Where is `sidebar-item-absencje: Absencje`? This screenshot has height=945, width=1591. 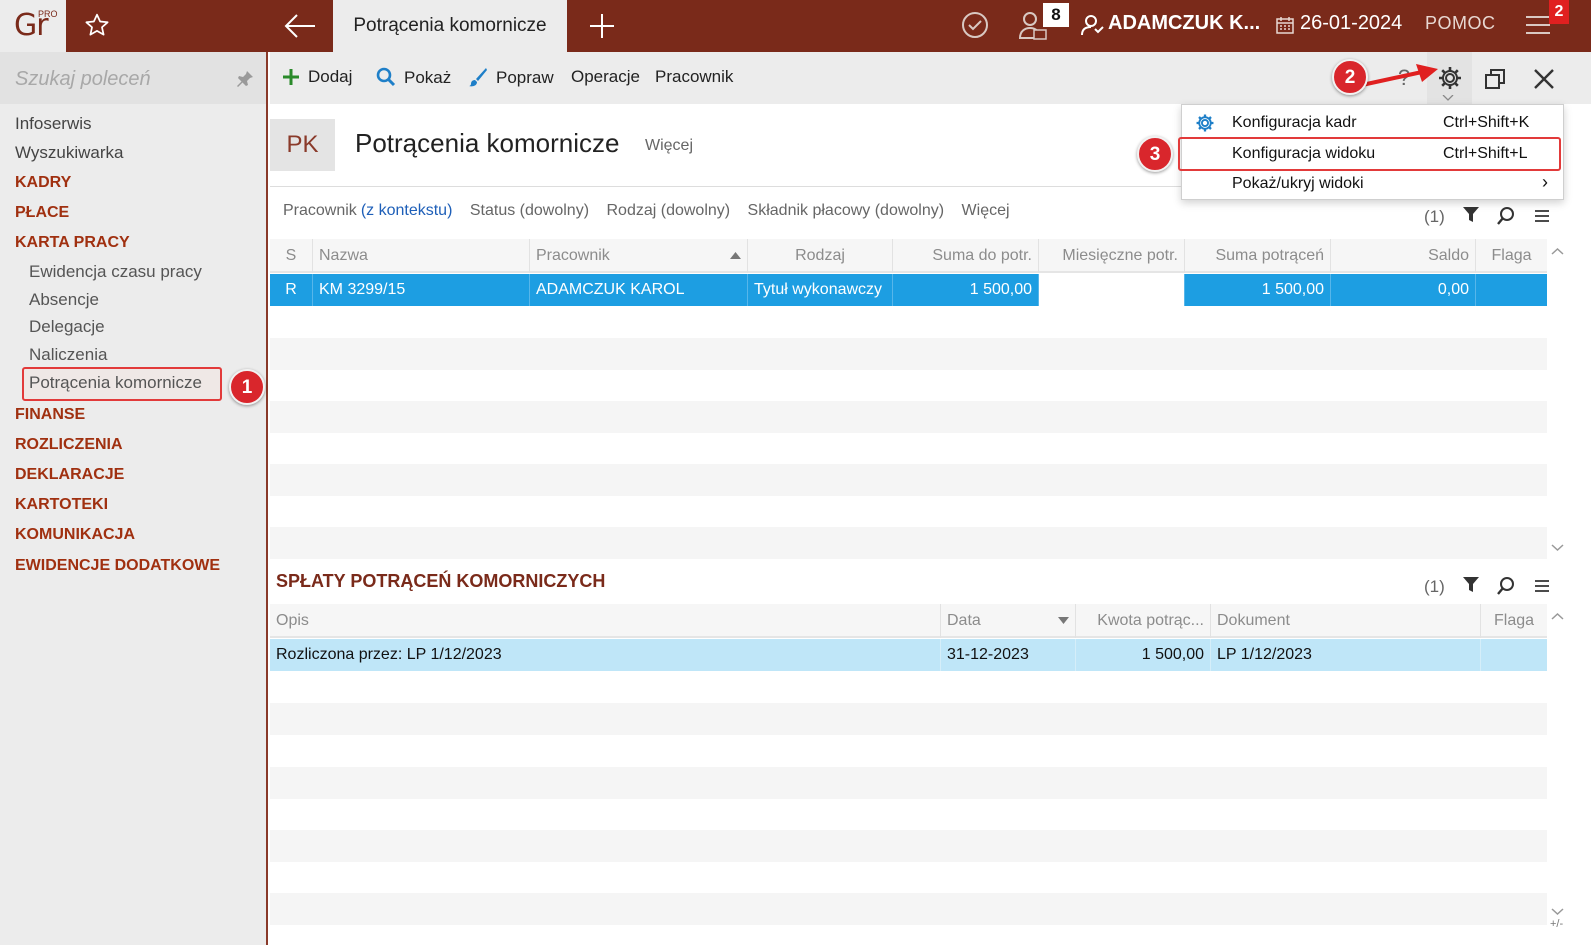
sidebar-item-absencje: Absencje is located at coordinates (64, 300).